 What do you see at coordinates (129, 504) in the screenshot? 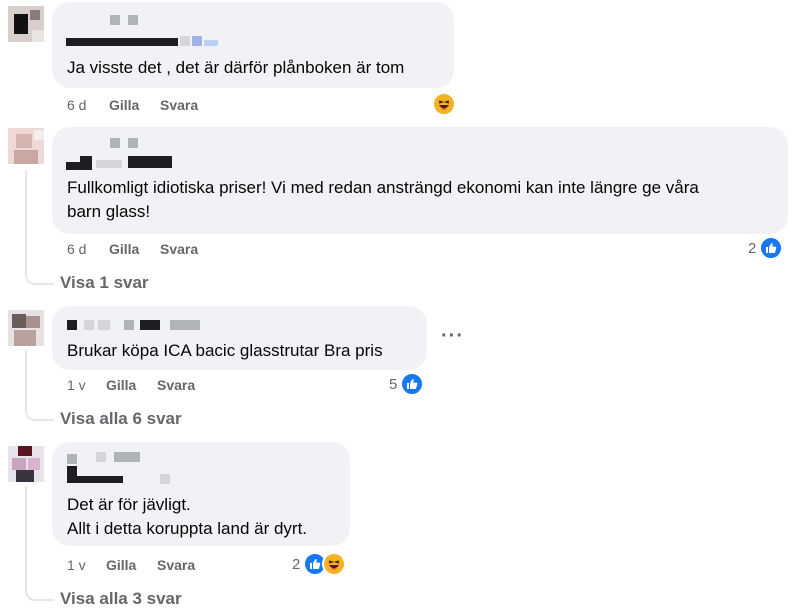
I see `comment-text: Det är för jävligt.` at bounding box center [129, 504].